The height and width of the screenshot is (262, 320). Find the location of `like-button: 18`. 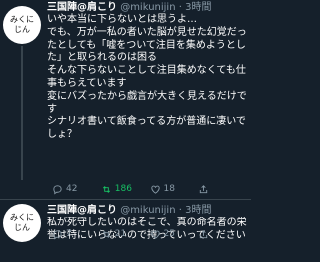

like-button: 18 is located at coordinates (174, 189).